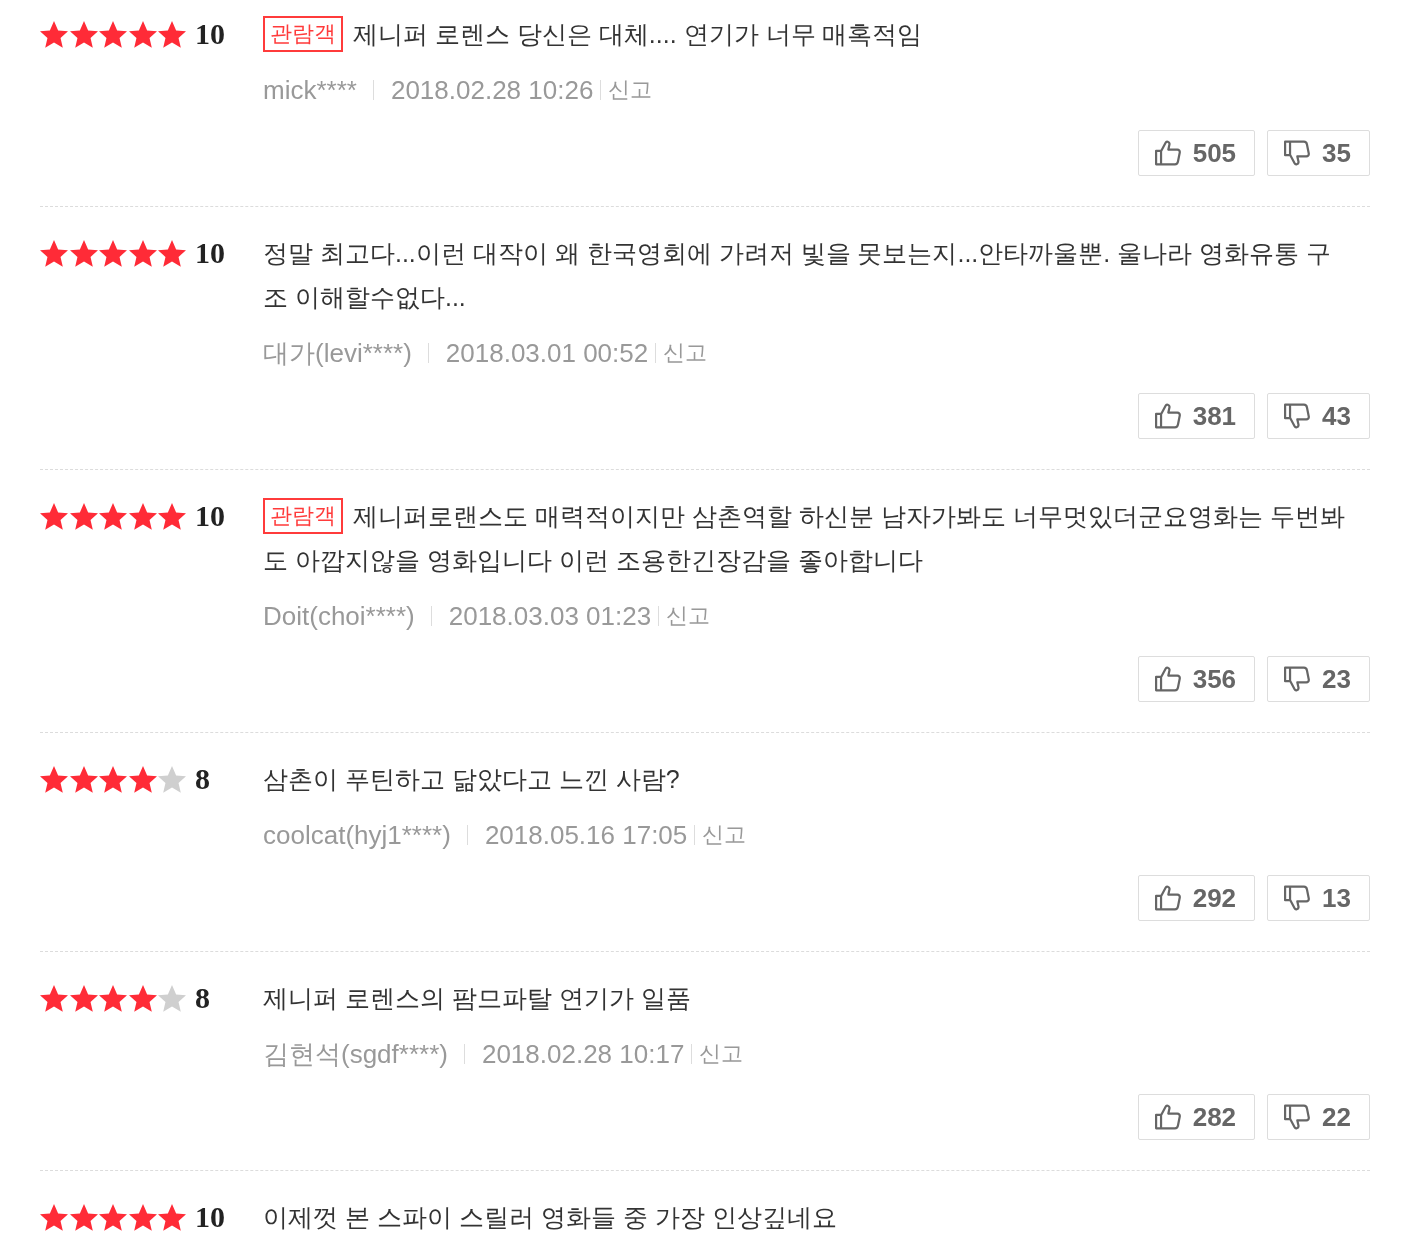 The image size is (1412, 1256). Describe the element at coordinates (1196, 679) in the screenshot. I see `like-button: 356` at that location.